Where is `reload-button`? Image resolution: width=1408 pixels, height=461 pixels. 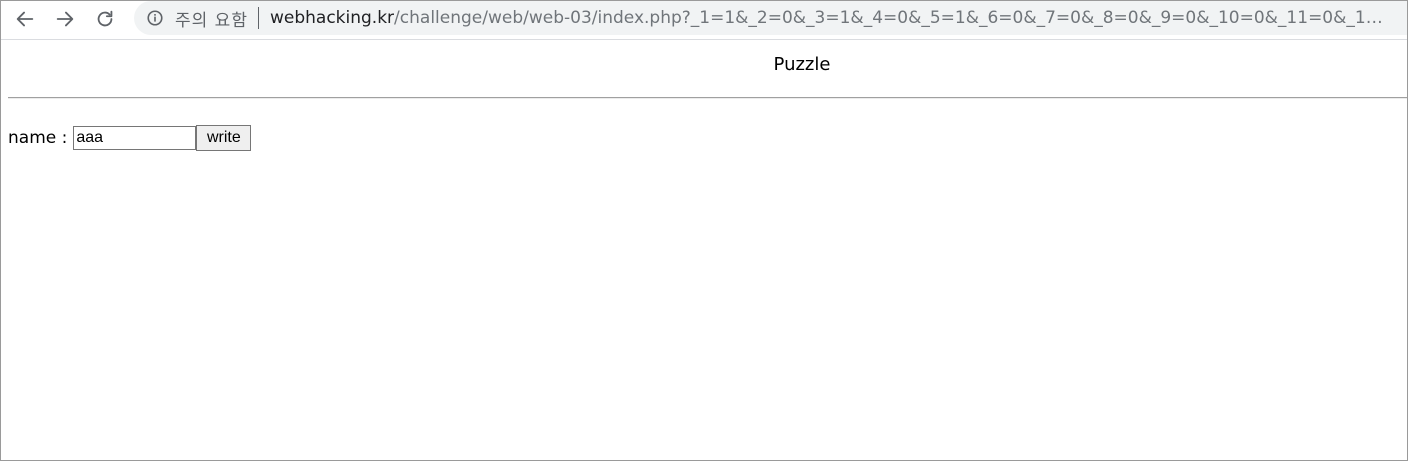
reload-button is located at coordinates (105, 19).